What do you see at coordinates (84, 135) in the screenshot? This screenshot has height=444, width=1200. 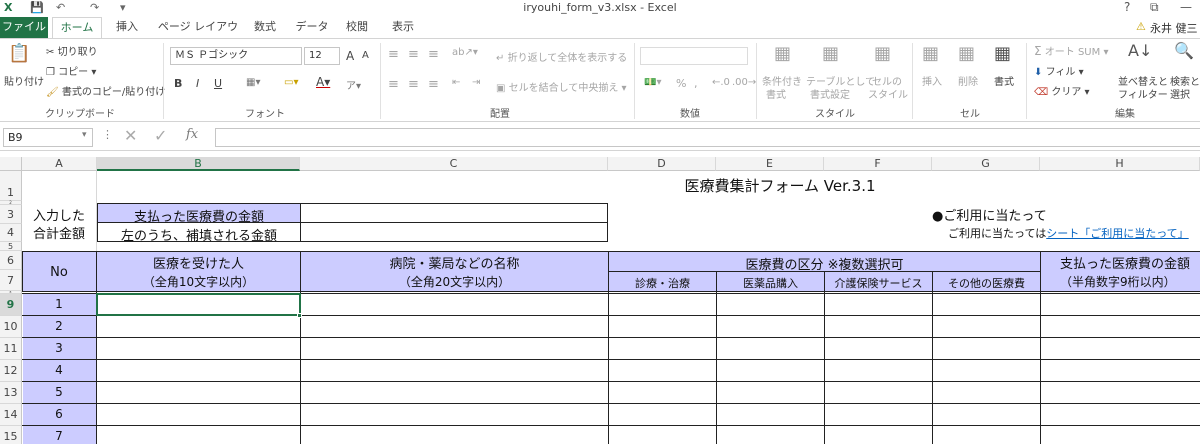 I see `name-box-dropdown-icon: ▾` at bounding box center [84, 135].